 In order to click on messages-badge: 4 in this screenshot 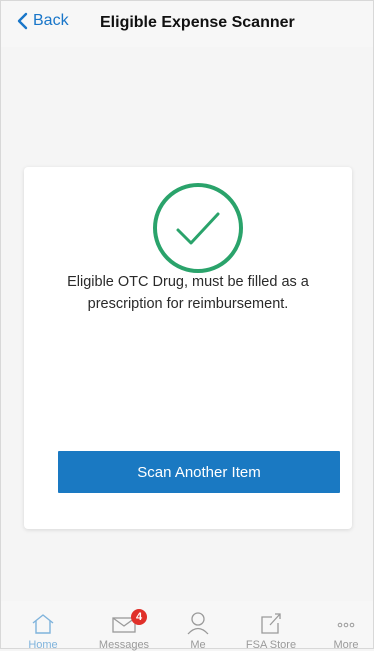, I will do `click(139, 617)`.